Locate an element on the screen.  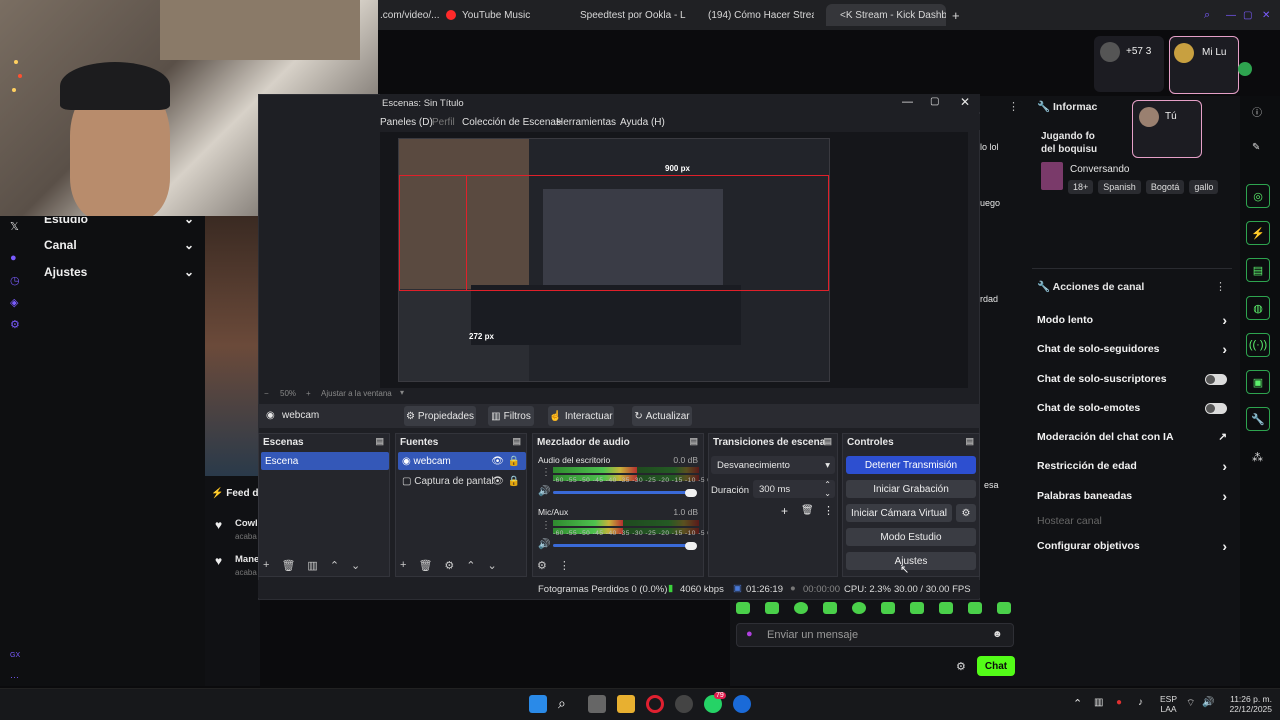
filters-button: ▥ Filtros is located at coordinates (511, 416).